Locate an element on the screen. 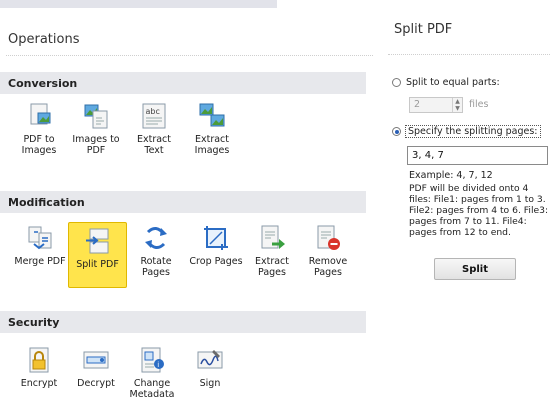 The height and width of the screenshot is (402, 550). svg-text: abc is located at coordinates (153, 111).